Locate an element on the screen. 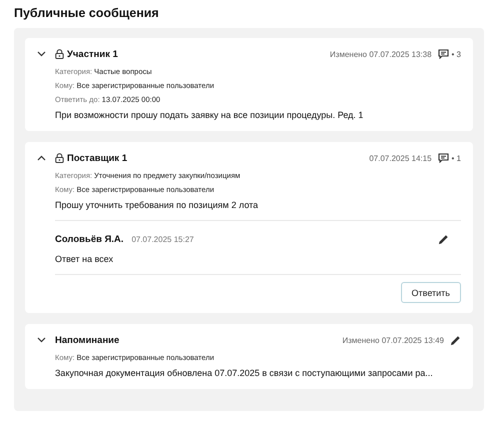 This screenshot has width=500, height=426. reply-author: Соловьёв Я.А. is located at coordinates (89, 239).